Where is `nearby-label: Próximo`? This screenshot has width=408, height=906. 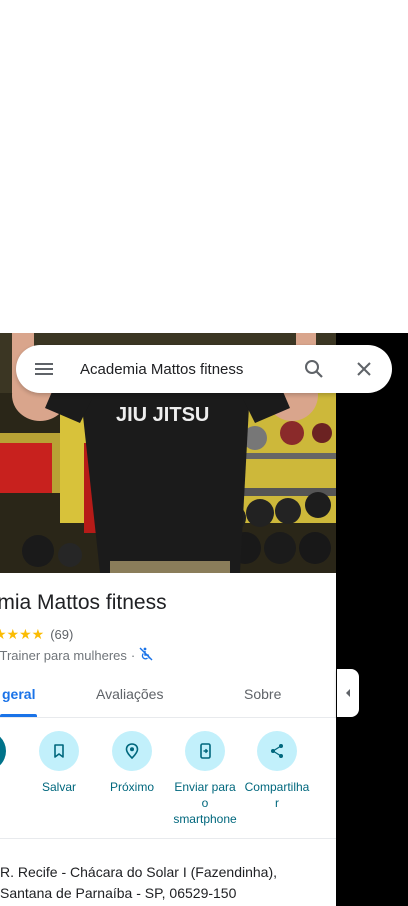
nearby-label: Próximo is located at coordinates (131, 787).